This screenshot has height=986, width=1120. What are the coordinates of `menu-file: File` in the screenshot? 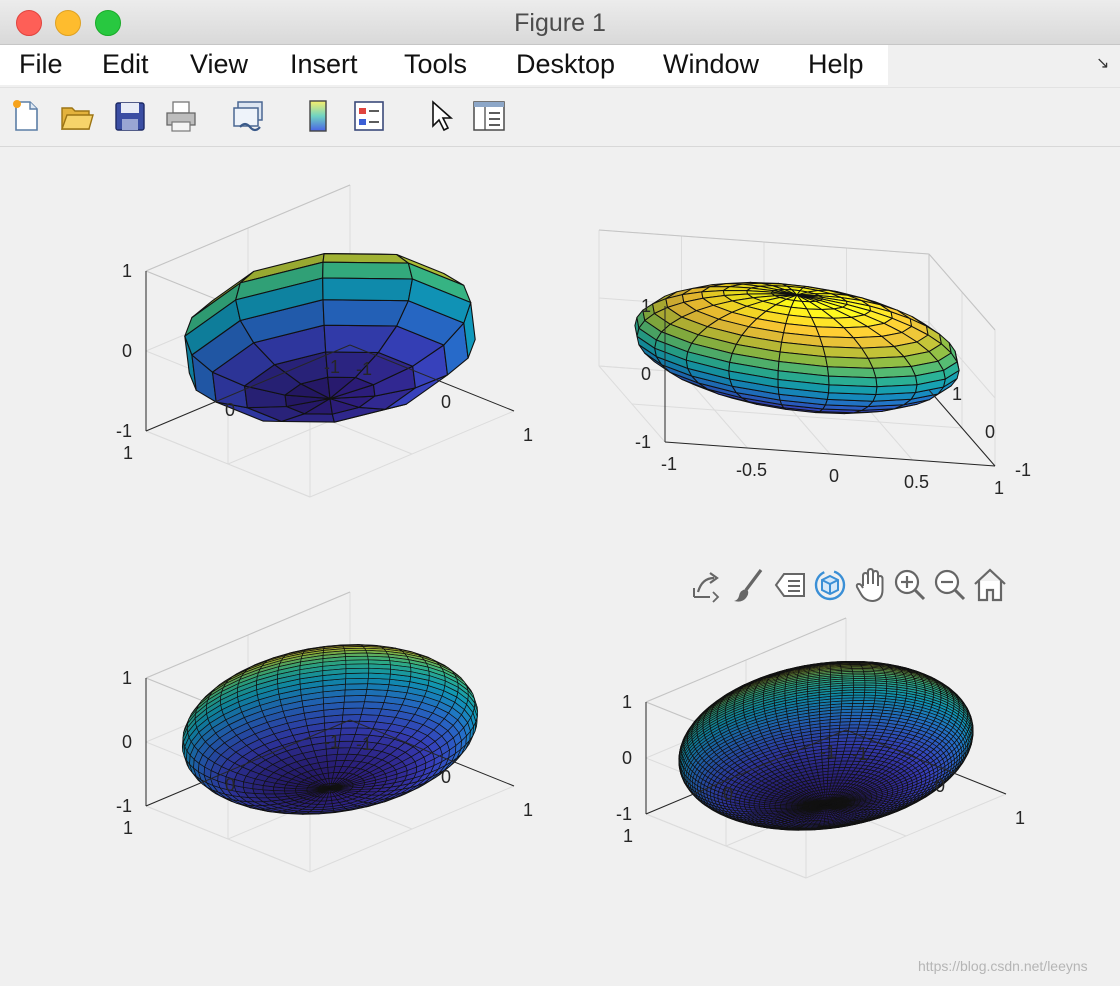 It's located at (41, 64).